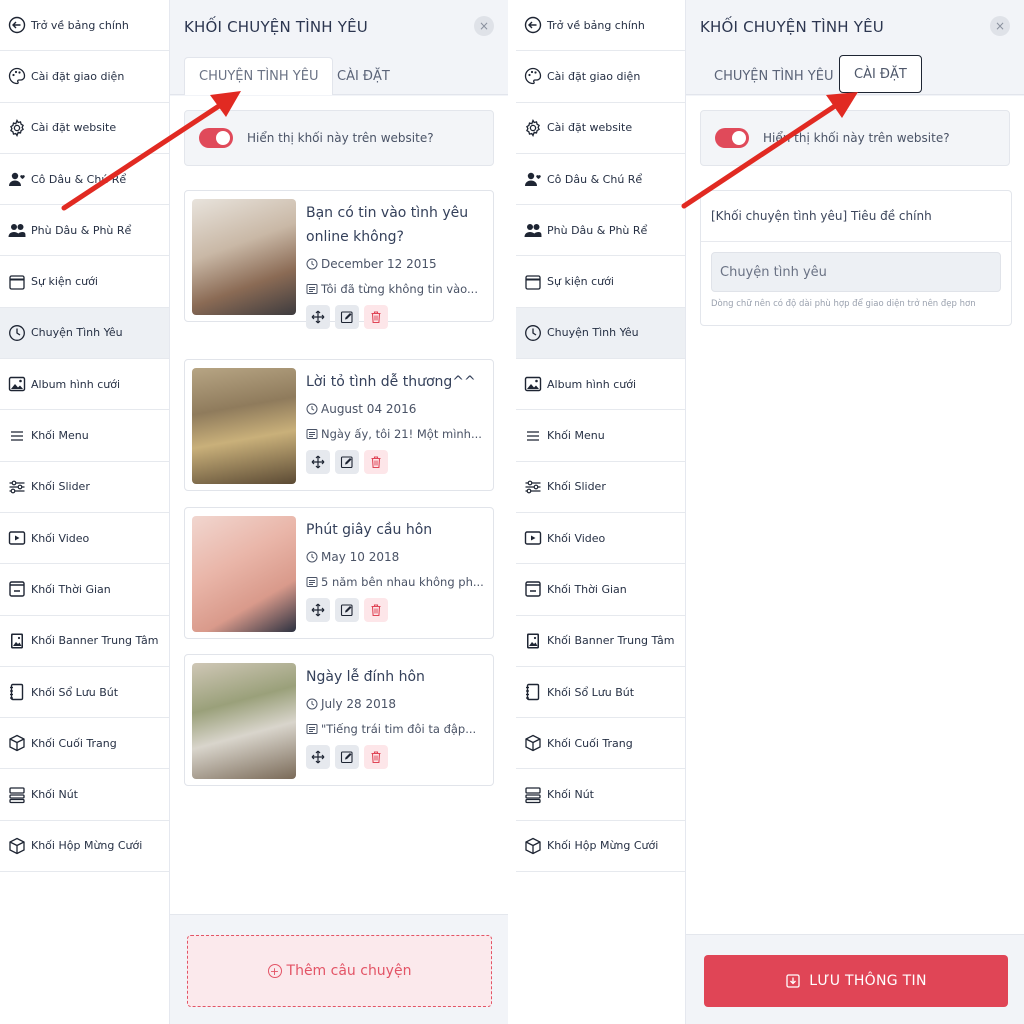  I want to click on banner-icon, so click(17, 641).